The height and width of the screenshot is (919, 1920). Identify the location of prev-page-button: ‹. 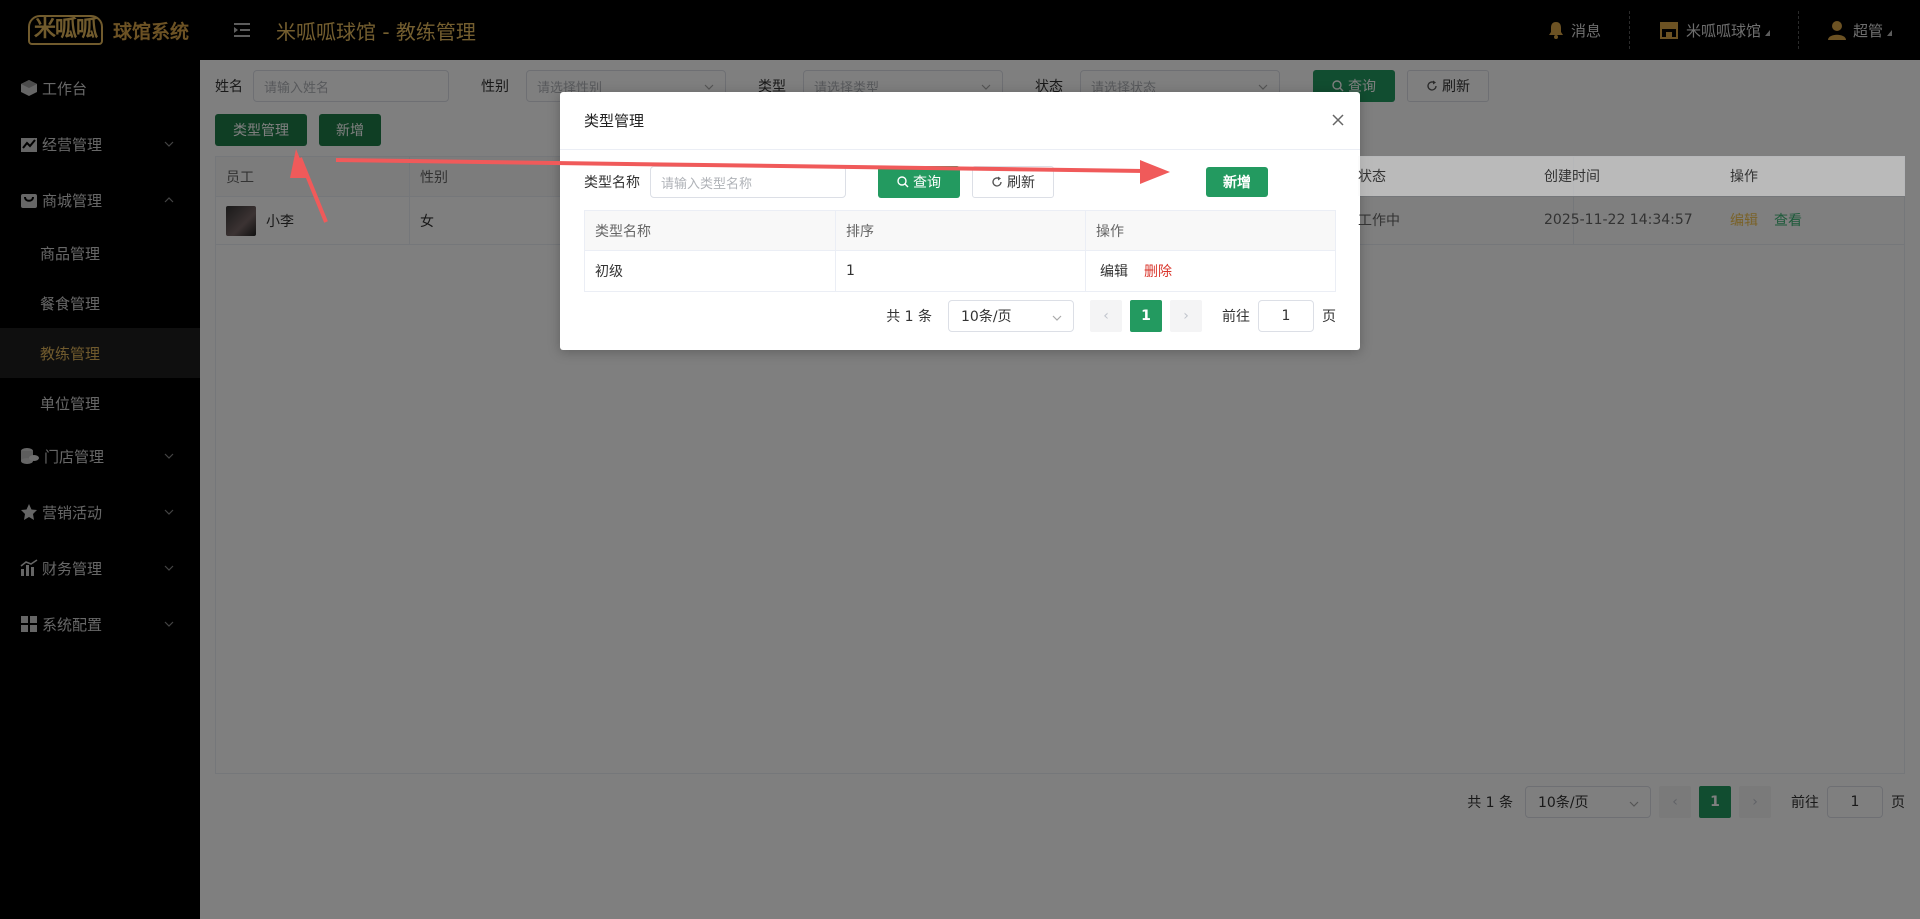
(1106, 316).